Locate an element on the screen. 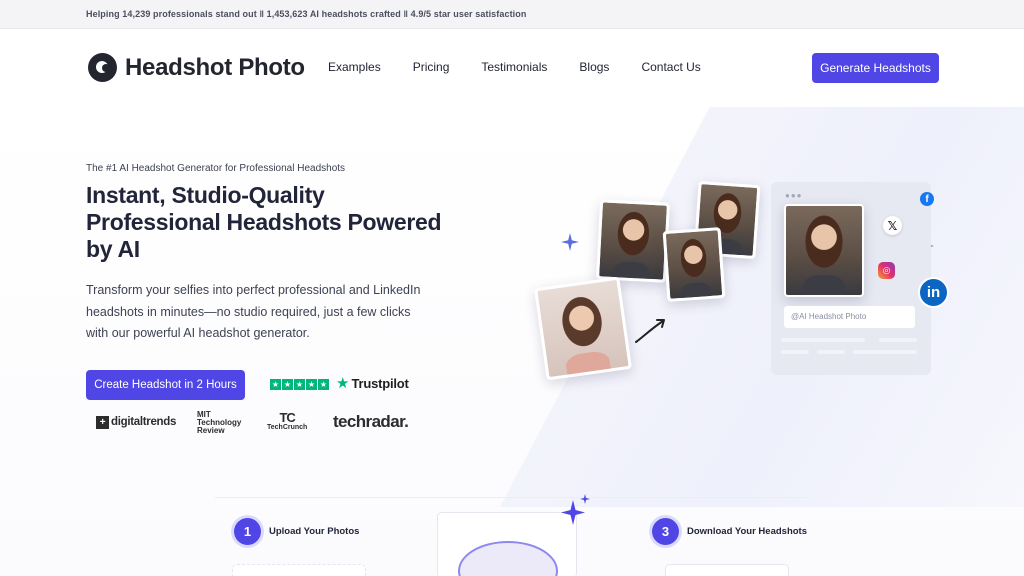 This screenshot has height=576, width=1024. social-profile-panel: ●●● @AI Headshot Photo is located at coordinates (851, 278).